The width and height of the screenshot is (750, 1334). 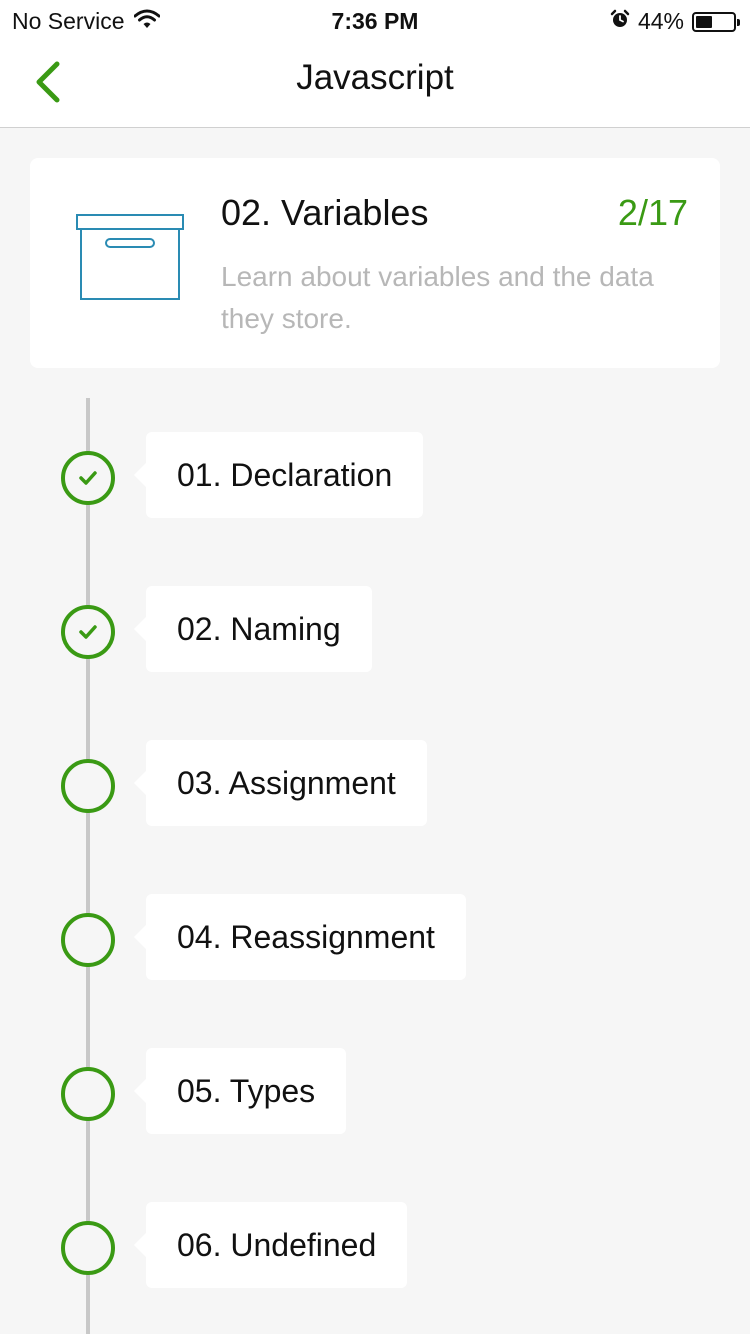 I want to click on navigation-bar: Javascript, so click(x=375, y=84).